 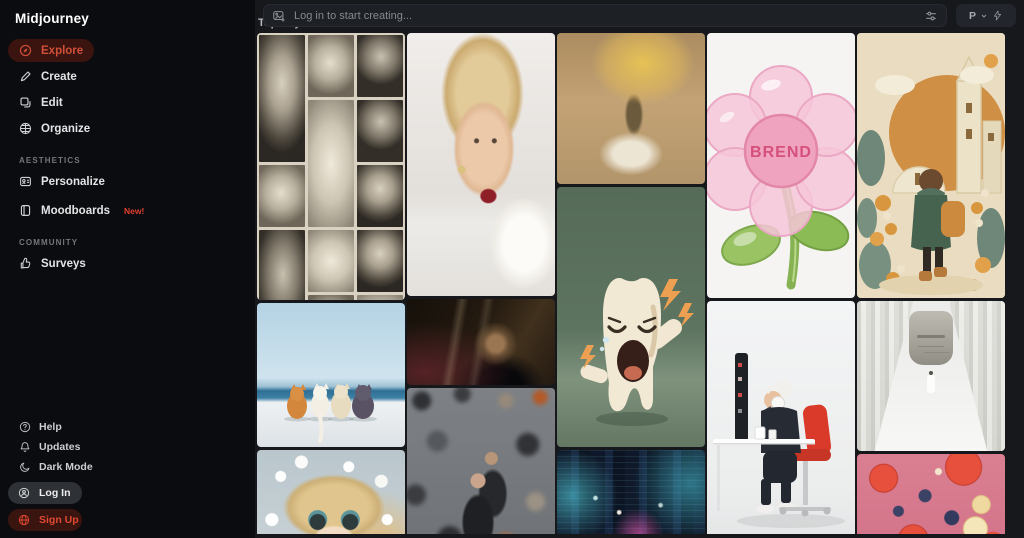 What do you see at coordinates (25, 181) in the screenshot?
I see `id-card-icon` at bounding box center [25, 181].